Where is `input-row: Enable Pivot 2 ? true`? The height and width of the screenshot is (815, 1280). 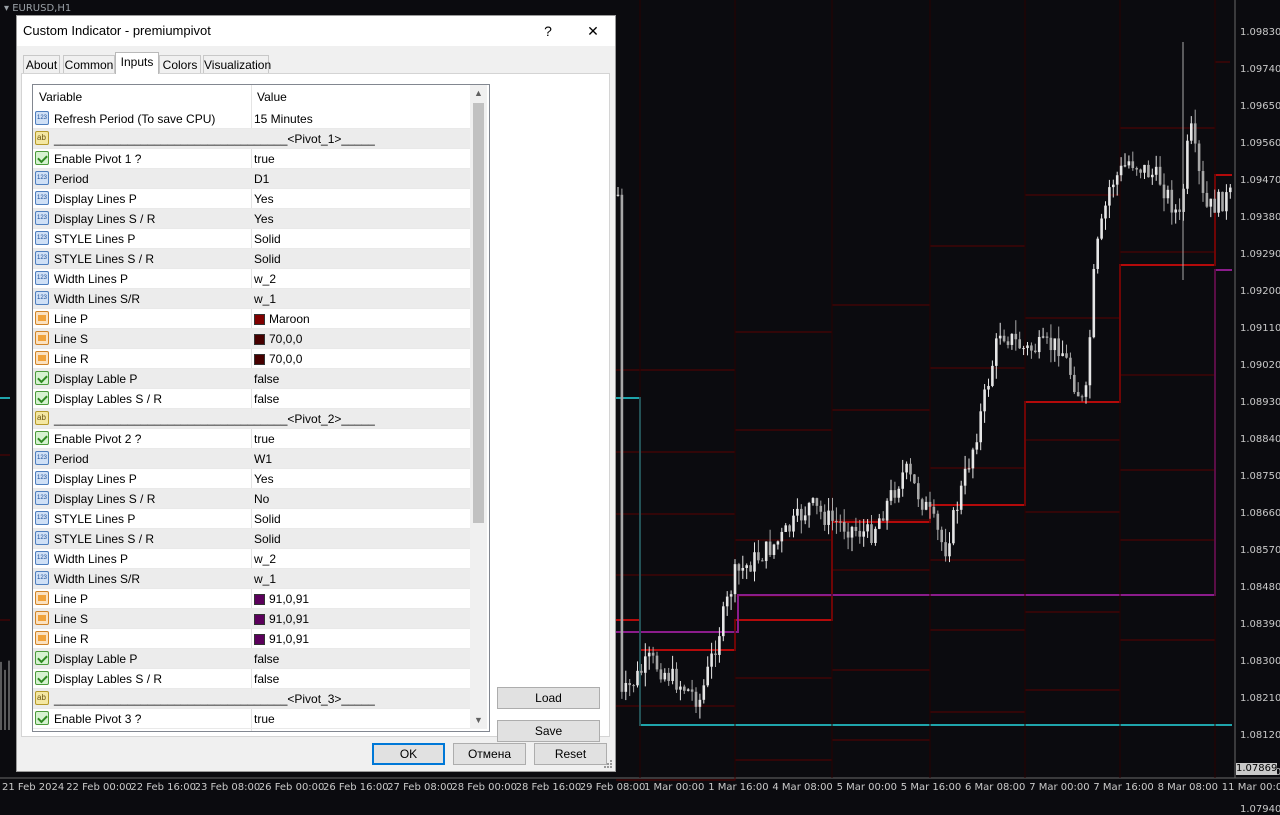
input-row: Enable Pivot 2 ? true is located at coordinates (251, 439).